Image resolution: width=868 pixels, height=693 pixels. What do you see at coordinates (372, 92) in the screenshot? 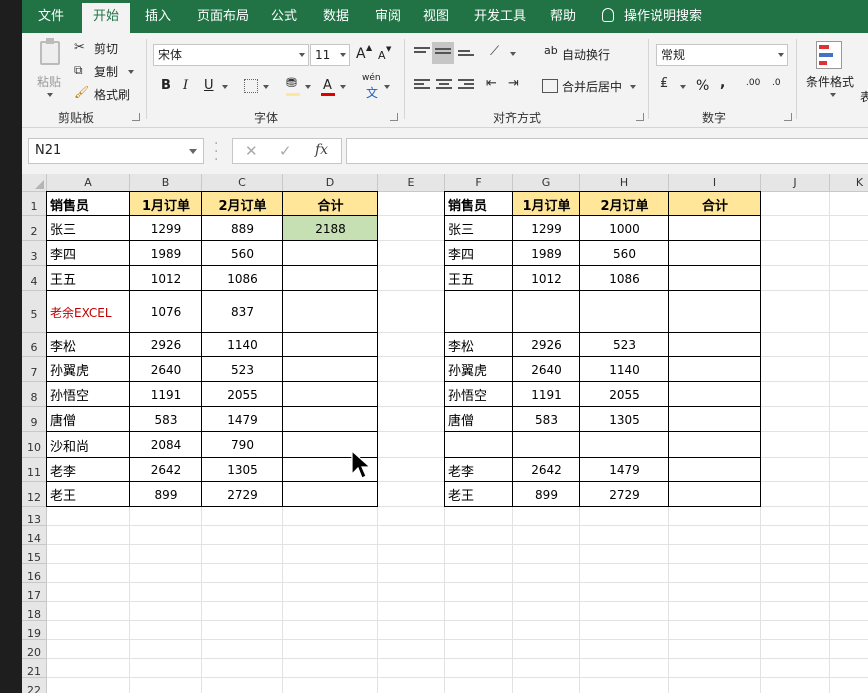
I see `phonetic-button: 文` at bounding box center [372, 92].